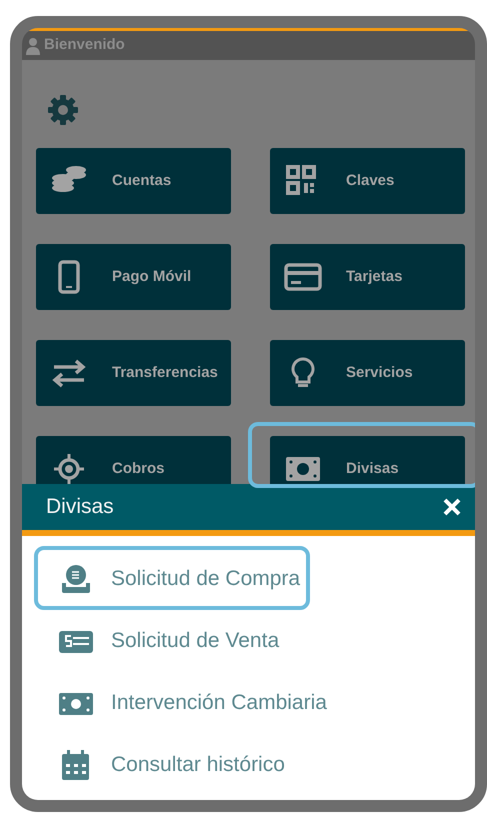  What do you see at coordinates (133, 181) in the screenshot?
I see `menu-tile: Cuentas` at bounding box center [133, 181].